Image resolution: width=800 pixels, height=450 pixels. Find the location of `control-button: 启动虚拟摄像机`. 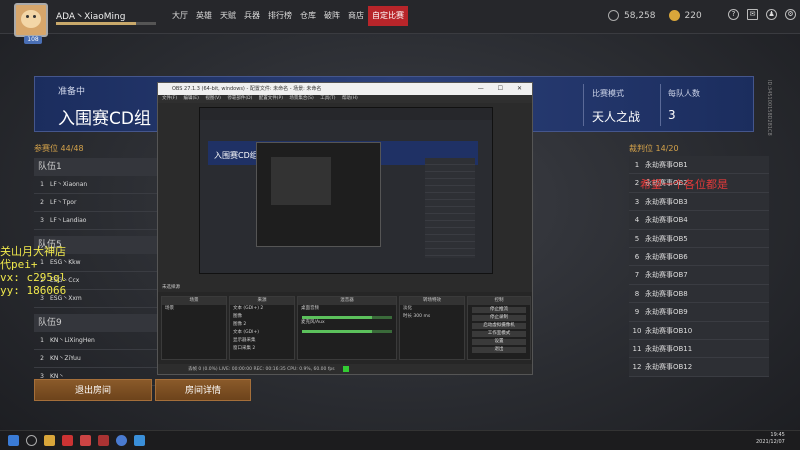

control-button: 启动虚拟摄像机 is located at coordinates (499, 326).